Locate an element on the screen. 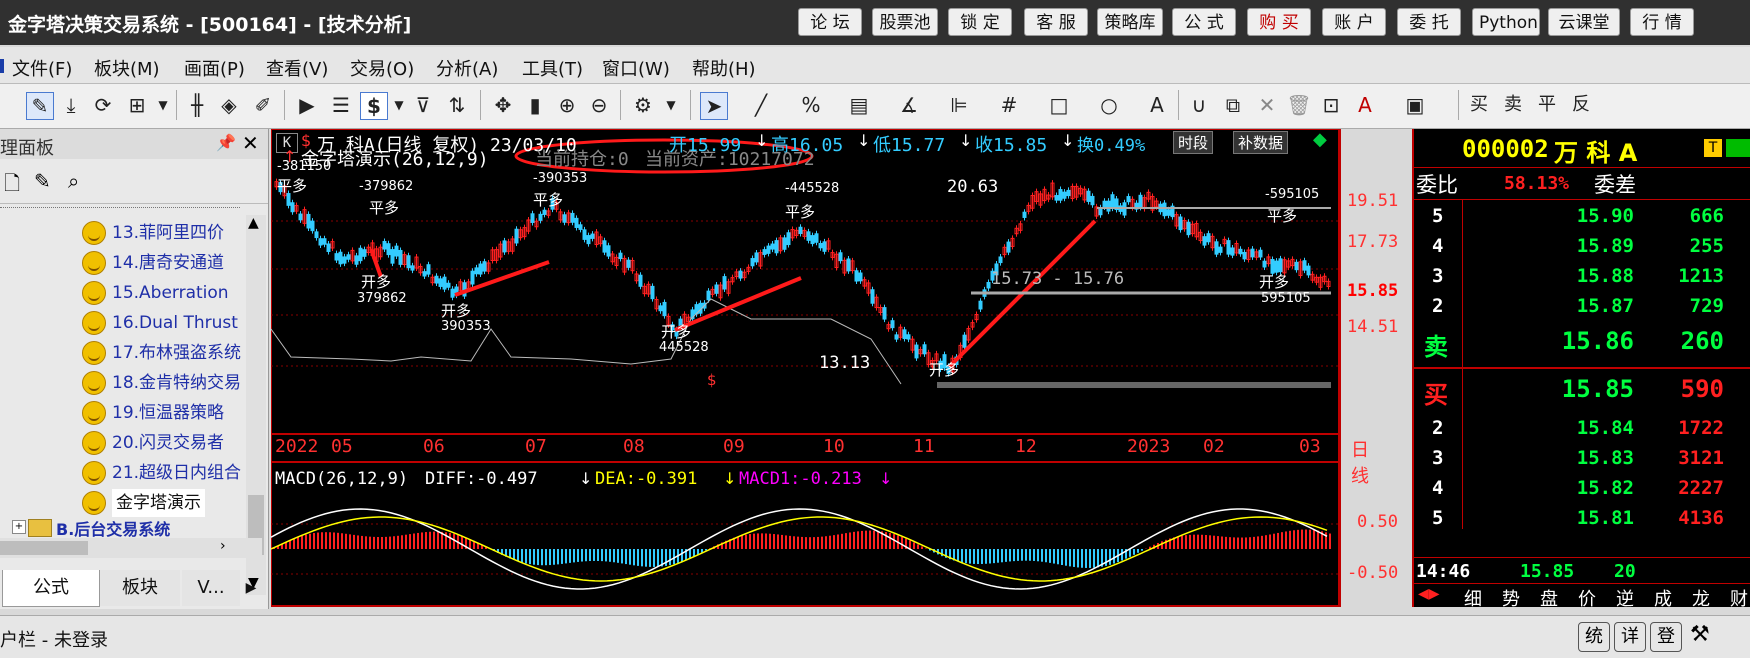  filter-icon: ⊽ is located at coordinates (423, 105).